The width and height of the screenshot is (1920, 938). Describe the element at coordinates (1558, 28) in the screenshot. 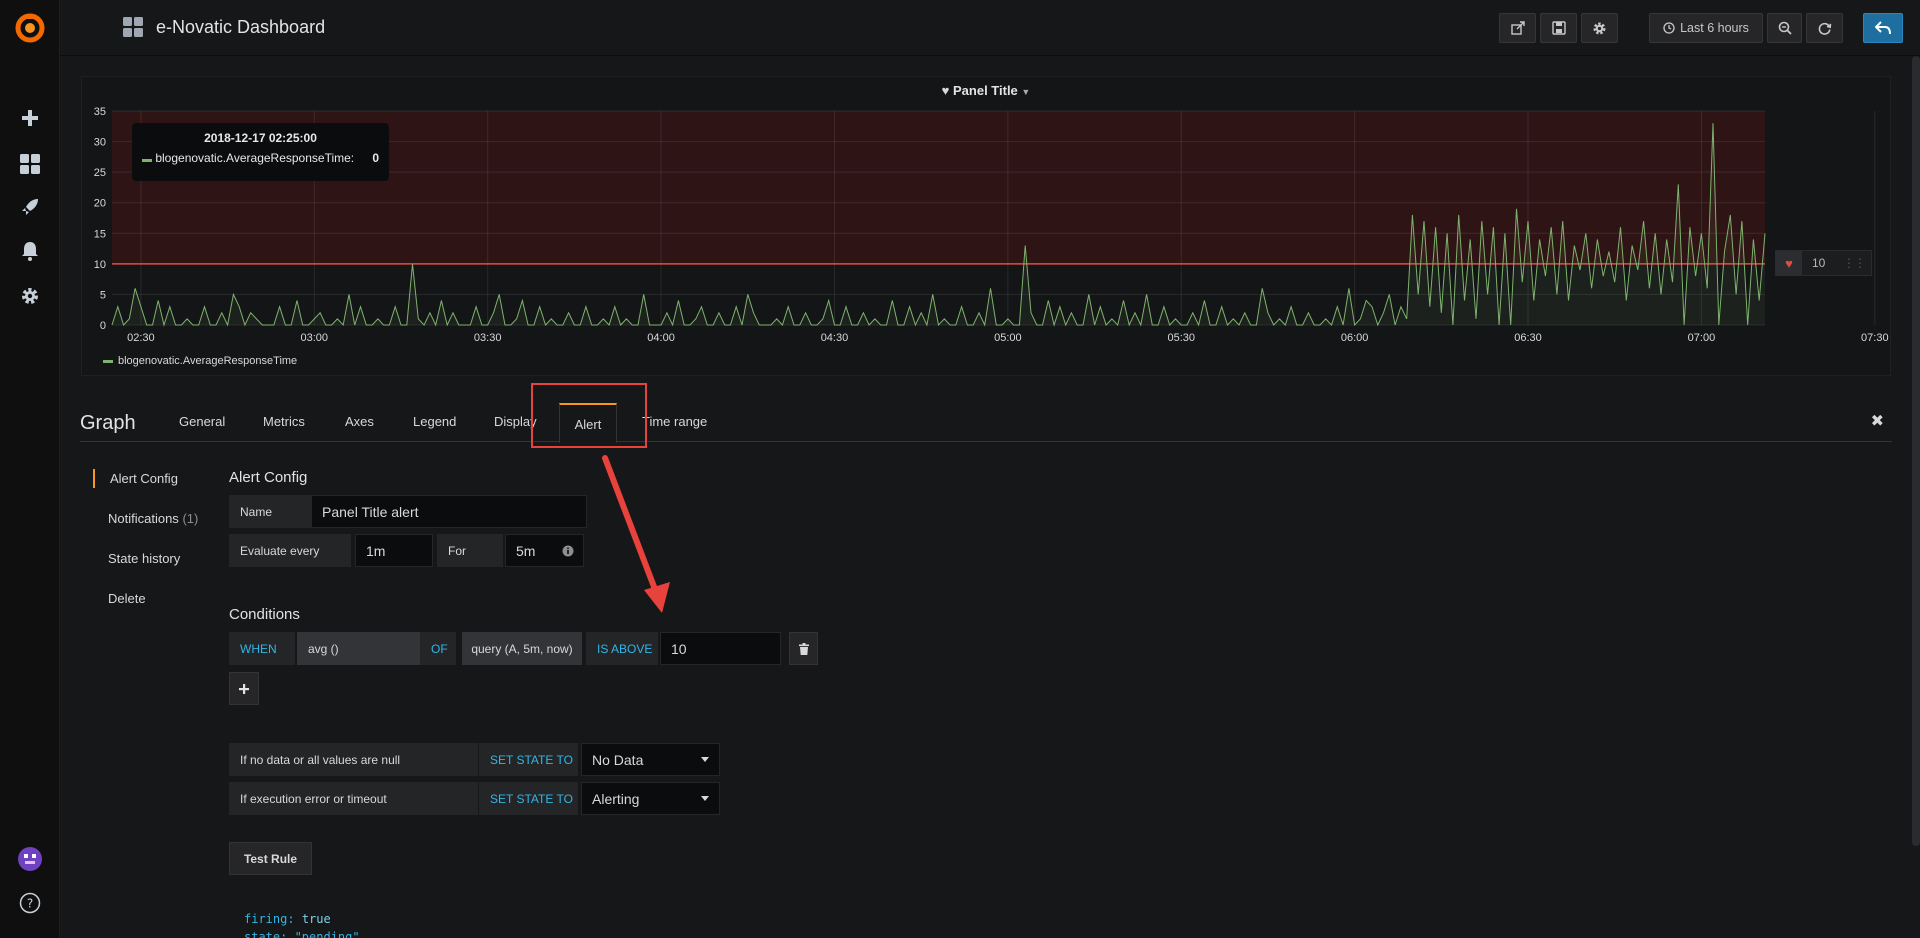

I see `save-dashboard-button` at that location.